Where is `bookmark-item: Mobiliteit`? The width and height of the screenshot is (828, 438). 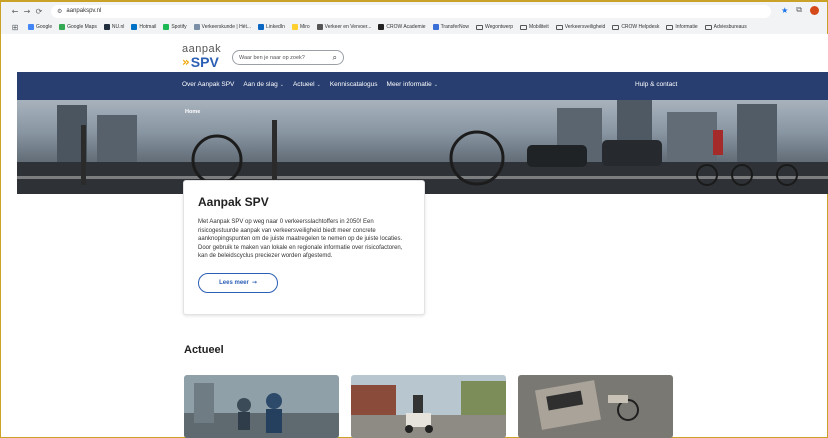 bookmark-item: Mobiliteit is located at coordinates (534, 27).